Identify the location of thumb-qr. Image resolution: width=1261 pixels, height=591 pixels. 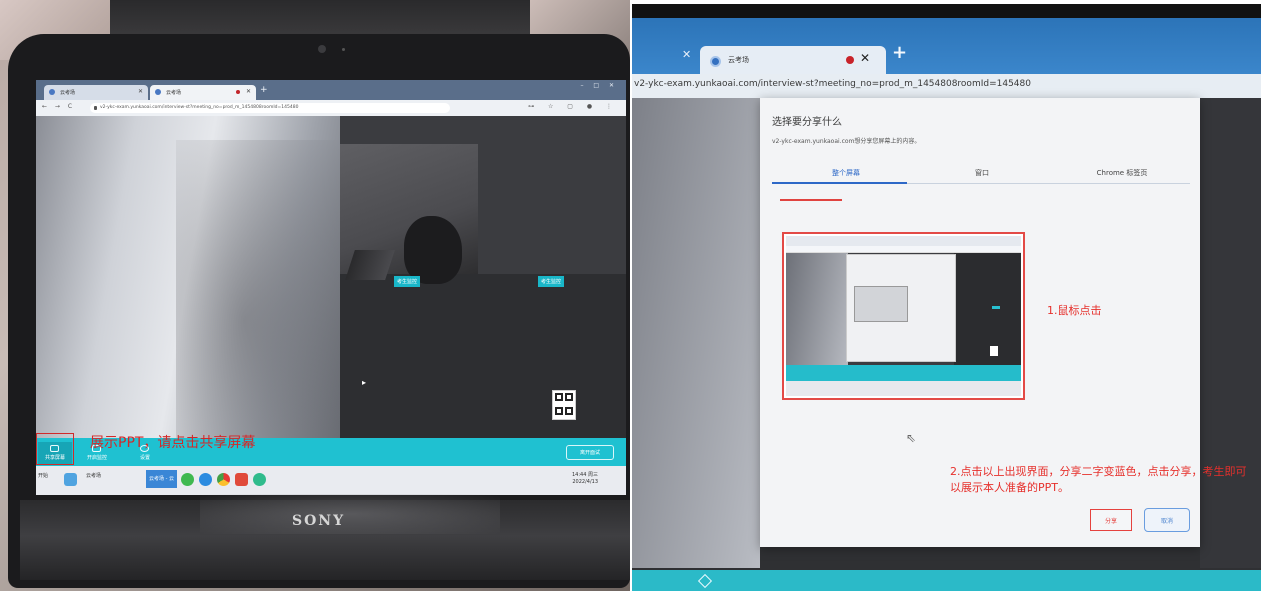
(994, 351).